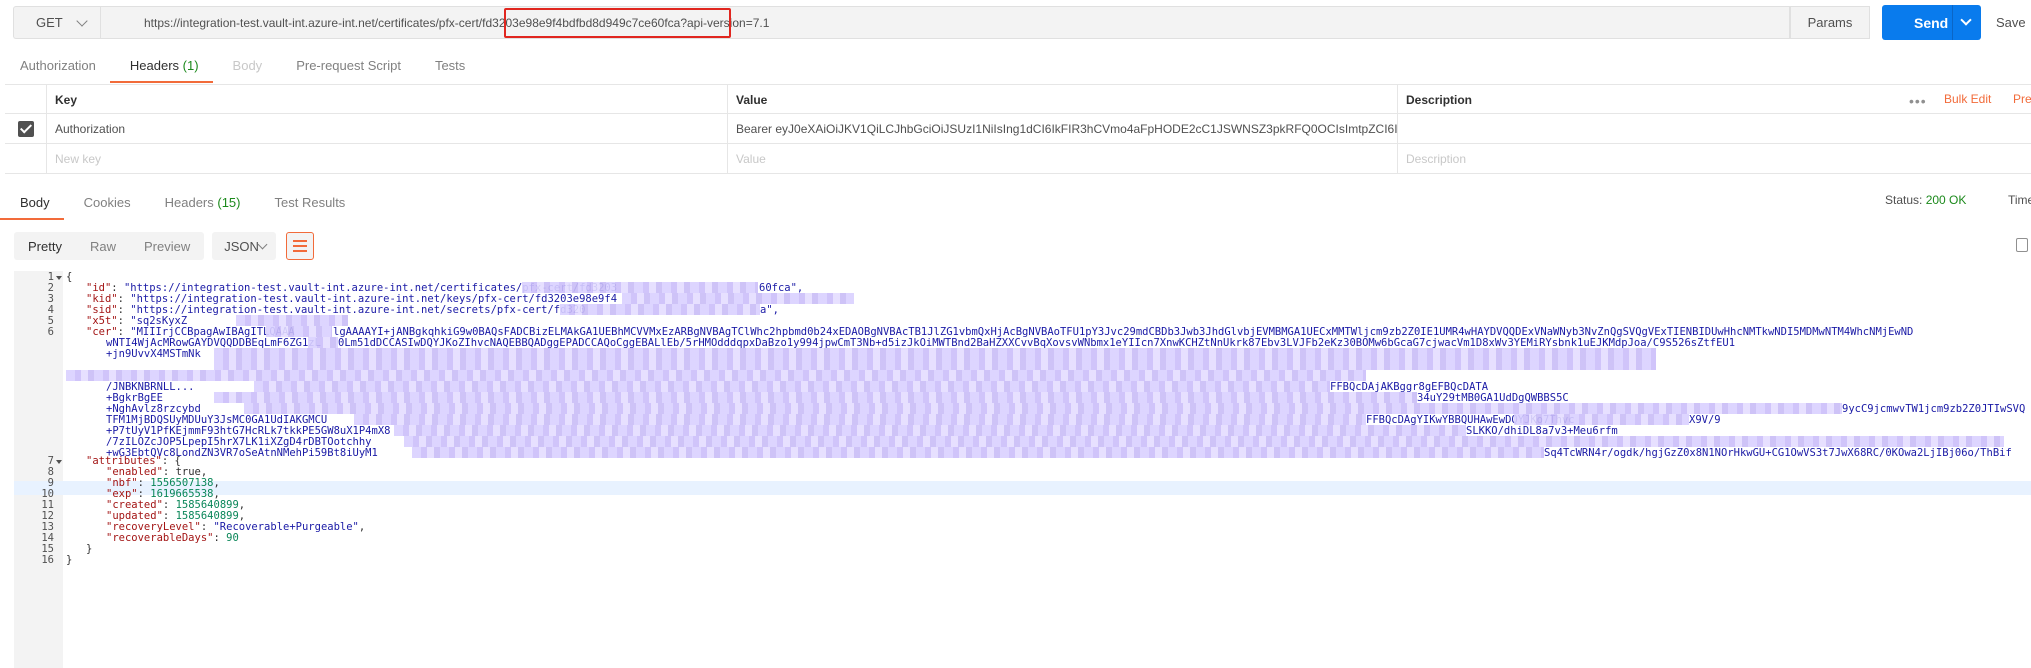 The image size is (2031, 668). I want to click on params-button: Params, so click(1830, 22).